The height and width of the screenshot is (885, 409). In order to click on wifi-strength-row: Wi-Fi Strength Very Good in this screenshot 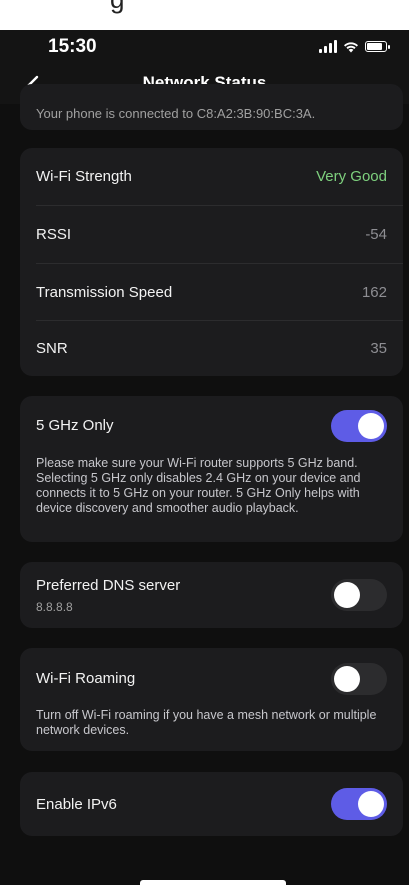, I will do `click(211, 176)`.